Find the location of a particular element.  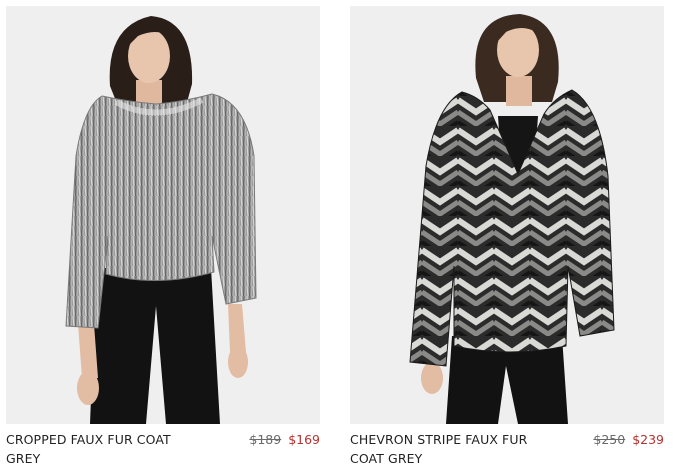

product-name: CHEVRON STRIPE FAUX FUR COAT GREY is located at coordinates (450, 449).